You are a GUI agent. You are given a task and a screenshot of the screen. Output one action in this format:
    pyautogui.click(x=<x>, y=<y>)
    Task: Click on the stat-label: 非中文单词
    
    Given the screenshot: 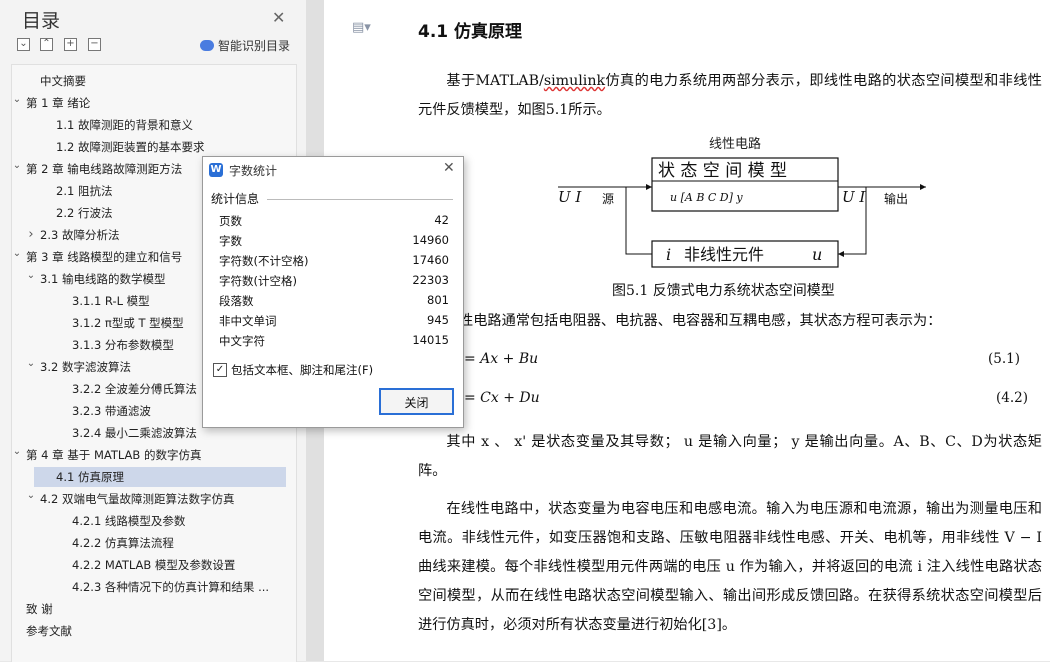 What is the action you would take?
    pyautogui.click(x=248, y=321)
    